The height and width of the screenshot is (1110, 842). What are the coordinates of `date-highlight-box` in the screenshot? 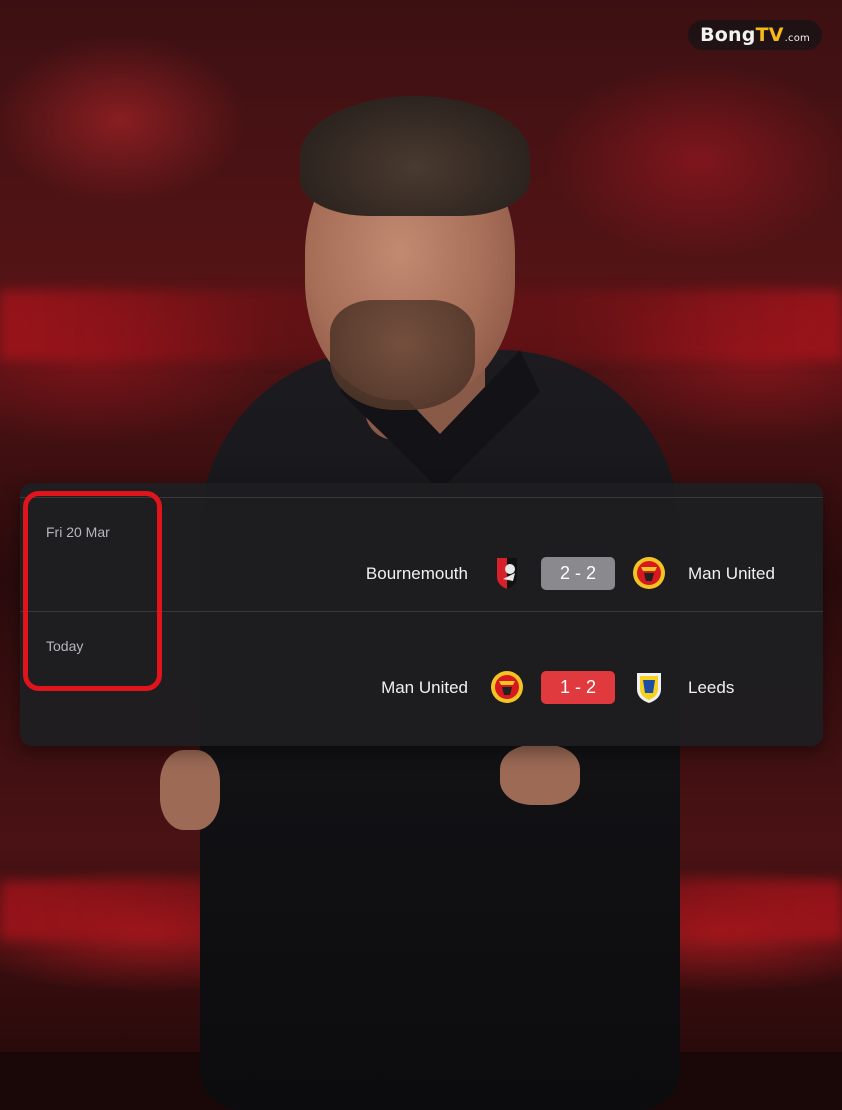 It's located at (92, 591).